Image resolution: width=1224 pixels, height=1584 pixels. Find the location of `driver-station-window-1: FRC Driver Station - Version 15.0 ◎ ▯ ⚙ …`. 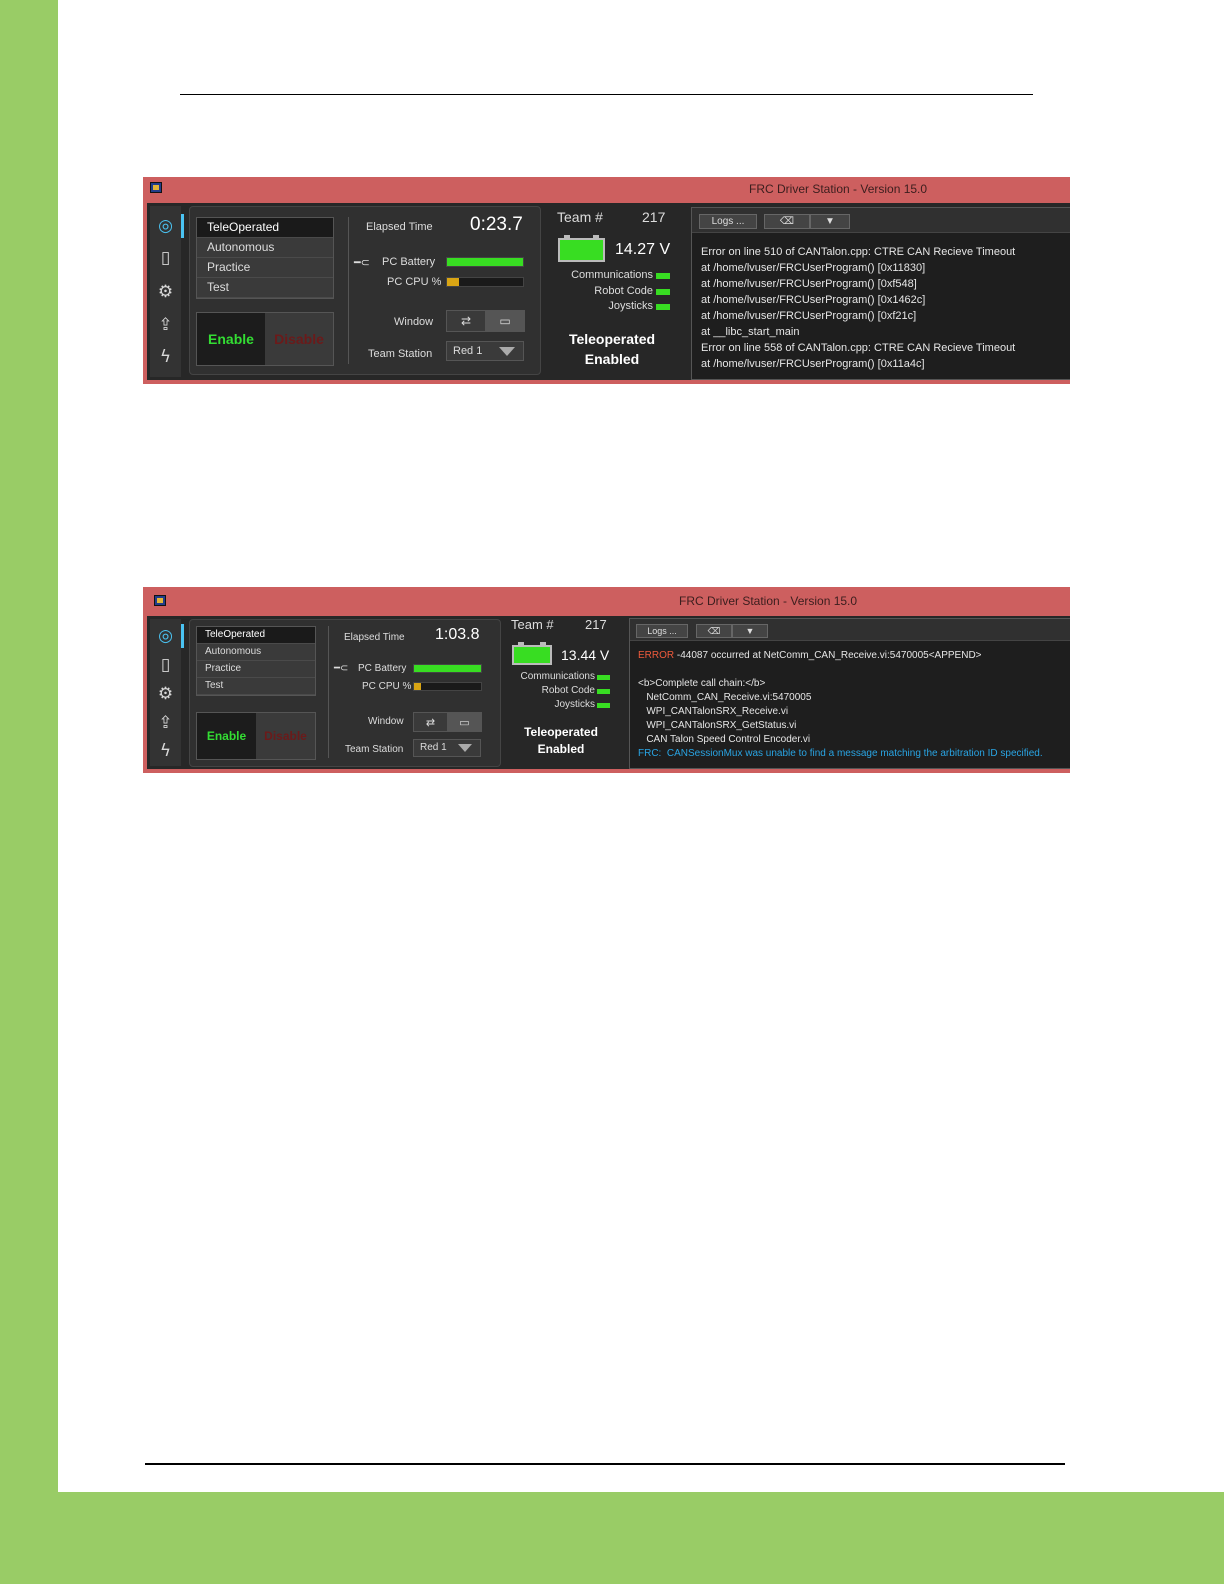

driver-station-window-1: FRC Driver Station - Version 15.0 ◎ ▯ ⚙ … is located at coordinates (606, 280).